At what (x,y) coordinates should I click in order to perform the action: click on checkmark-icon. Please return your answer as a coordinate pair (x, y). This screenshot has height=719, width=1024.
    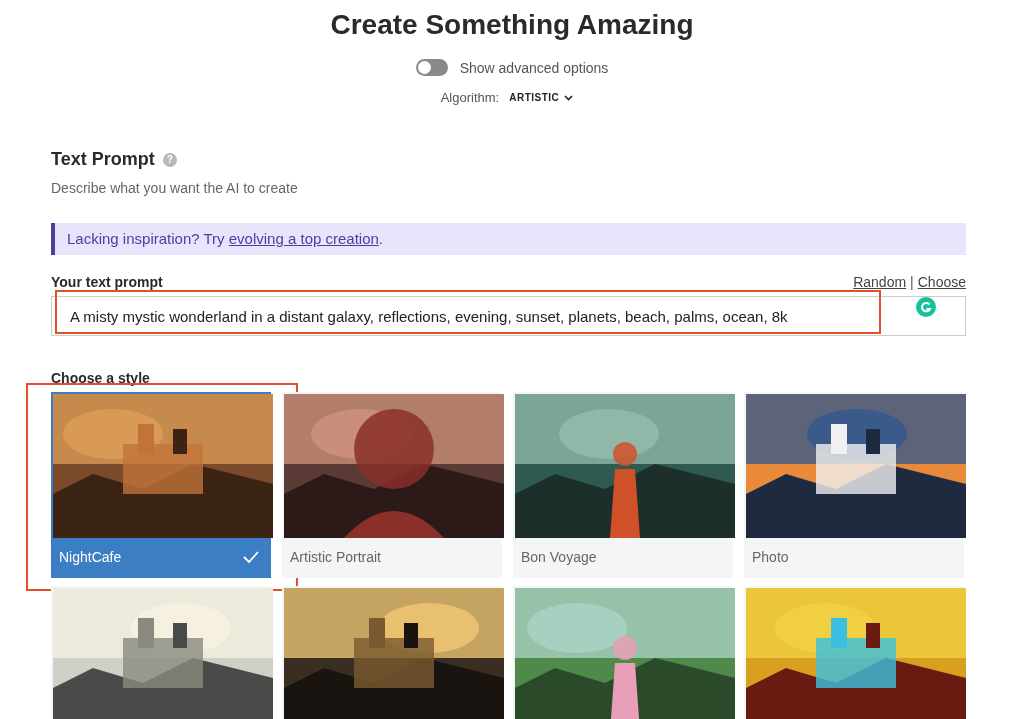
    Looking at the image, I should click on (251, 557).